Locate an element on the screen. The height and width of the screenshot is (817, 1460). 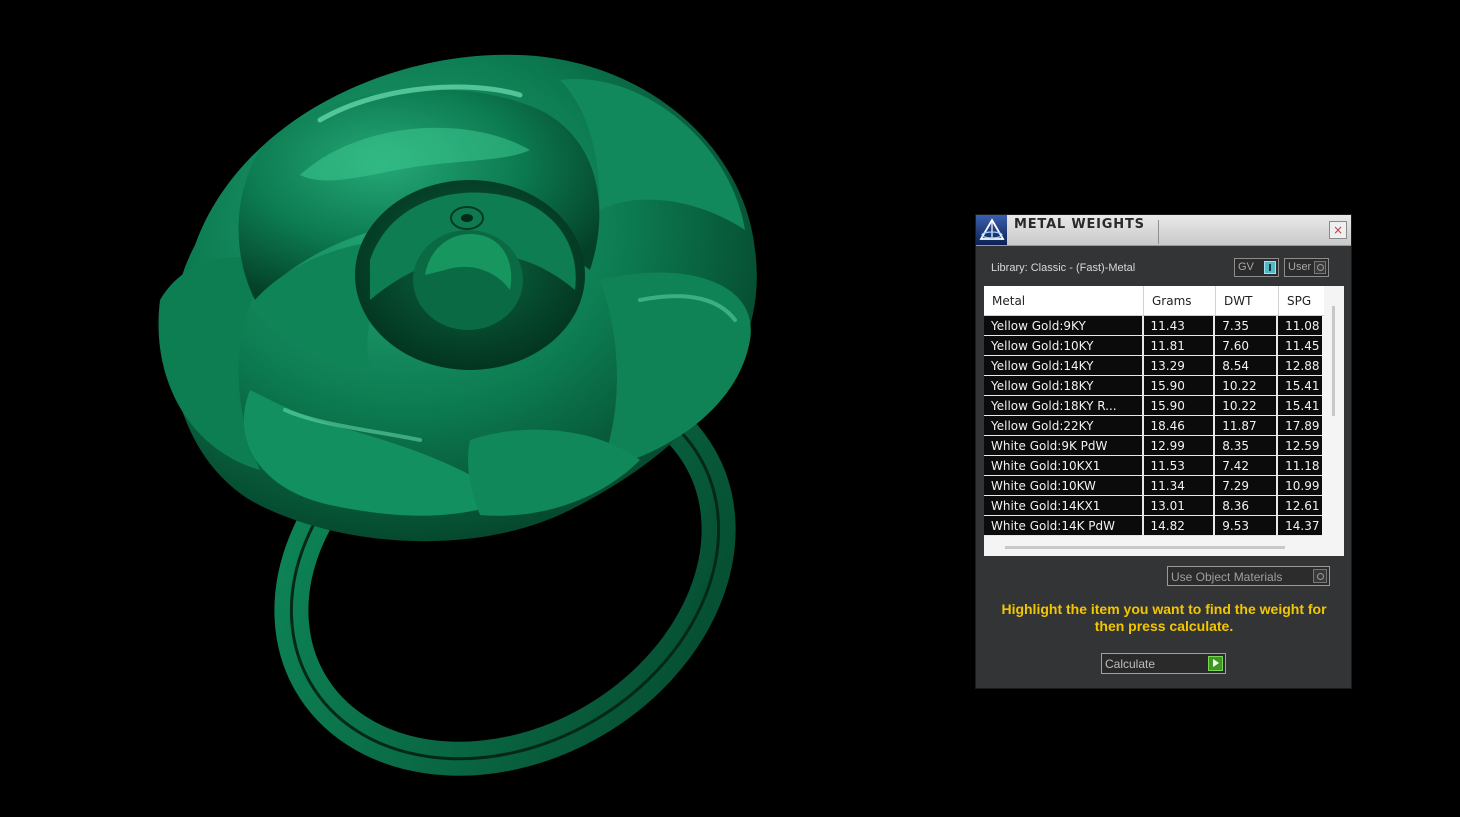
spg-value: 14.37 is located at coordinates (1302, 526).